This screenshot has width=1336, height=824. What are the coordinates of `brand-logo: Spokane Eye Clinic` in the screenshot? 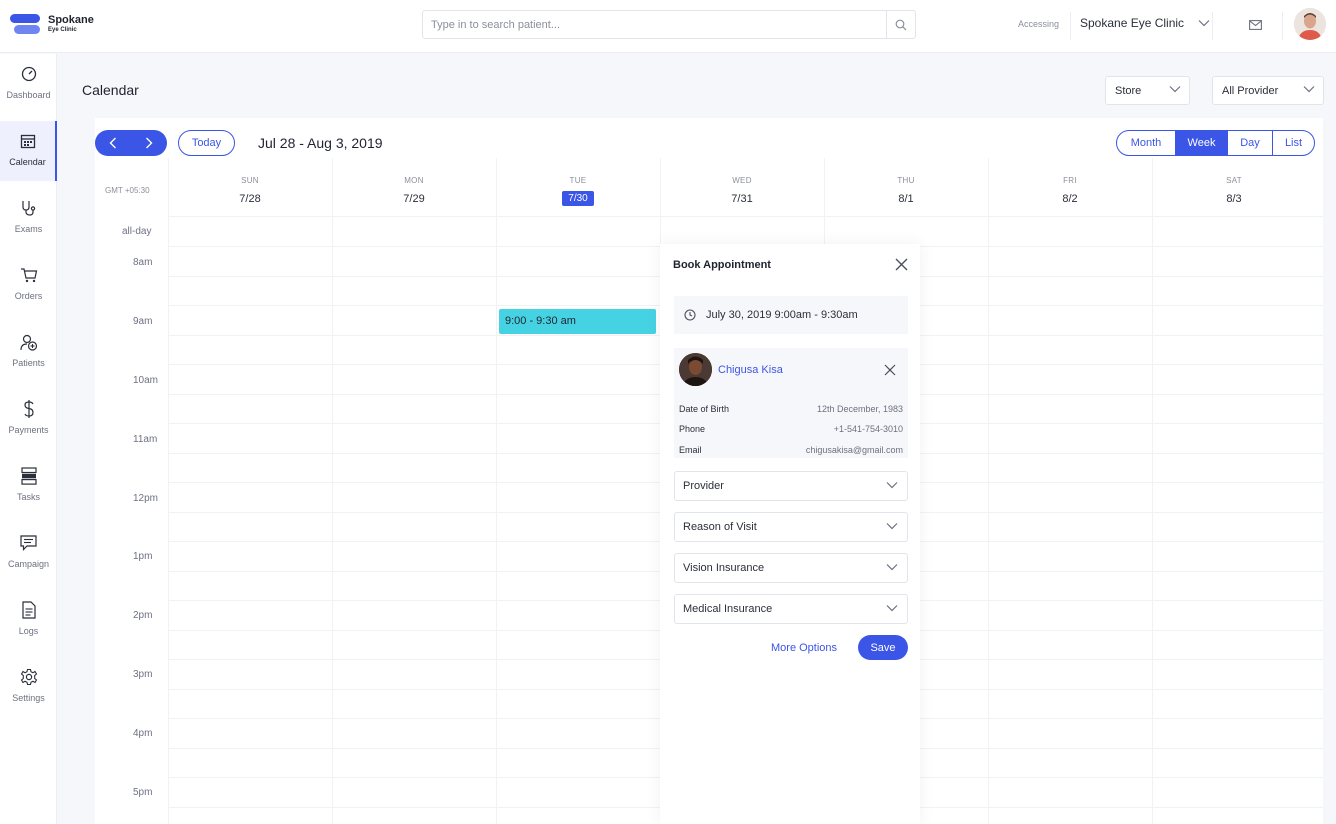 It's located at (52, 24).